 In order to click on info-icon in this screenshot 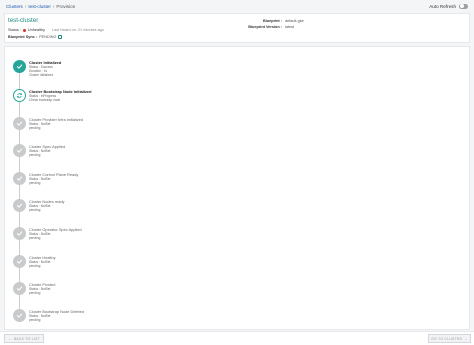, I will do `click(60, 37)`.